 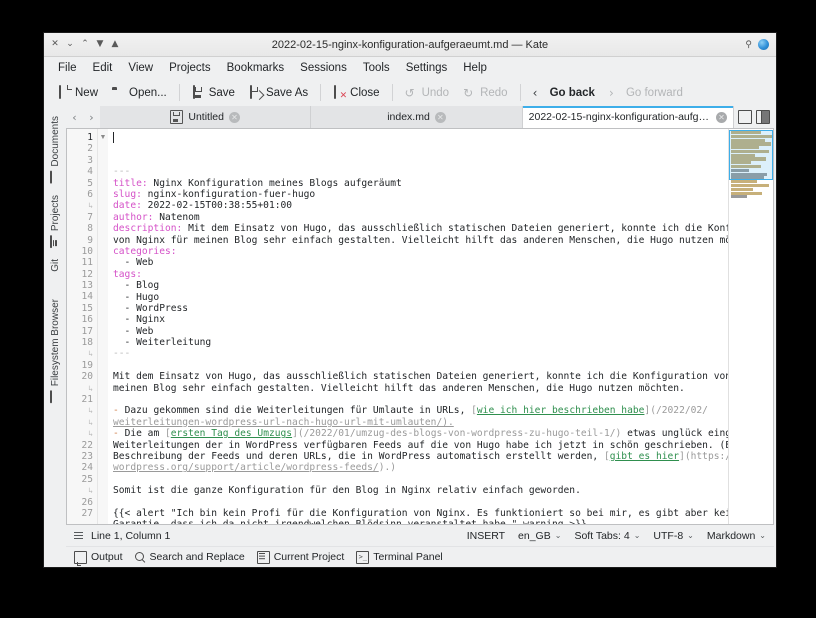 I want to click on code-token: 2022-02-15T00:38:55+01:00, so click(x=217, y=206).